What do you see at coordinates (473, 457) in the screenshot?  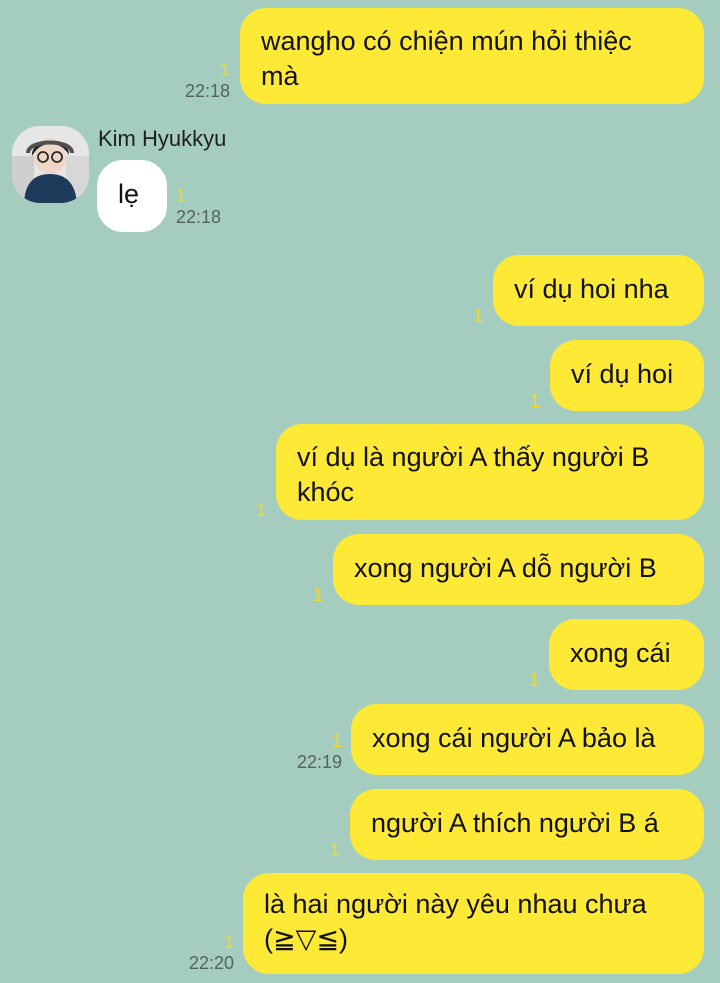 I see `message-text-line: ví dụ là người A thấy người B` at bounding box center [473, 457].